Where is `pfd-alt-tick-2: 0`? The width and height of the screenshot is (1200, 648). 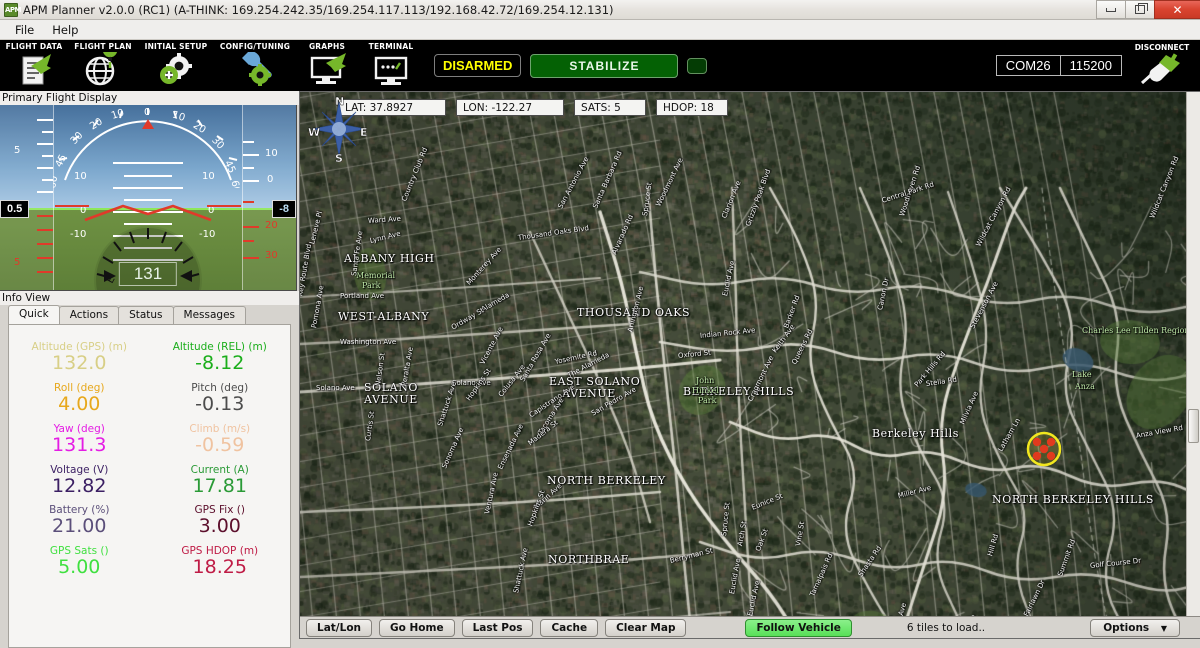 pfd-alt-tick-2: 0 is located at coordinates (270, 179).